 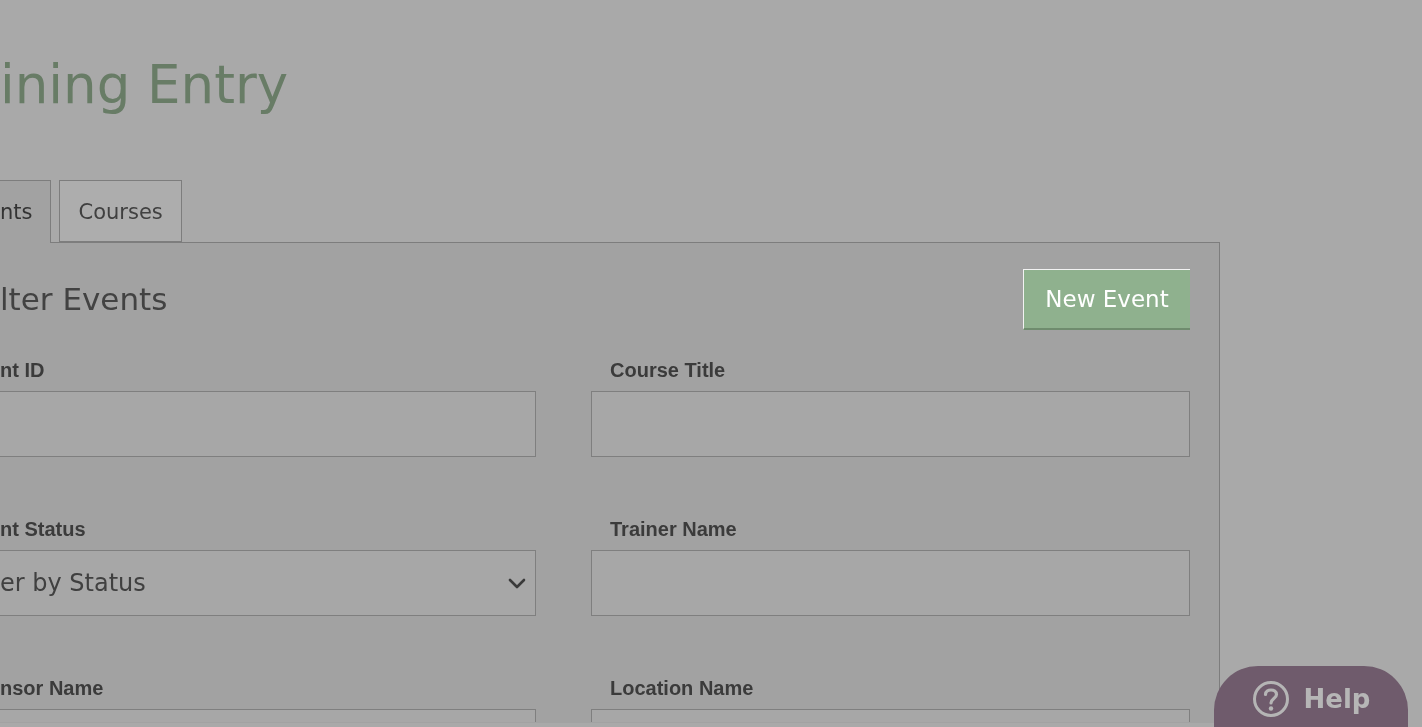 What do you see at coordinates (73, 583) in the screenshot?
I see `select-value: er by Status` at bounding box center [73, 583].